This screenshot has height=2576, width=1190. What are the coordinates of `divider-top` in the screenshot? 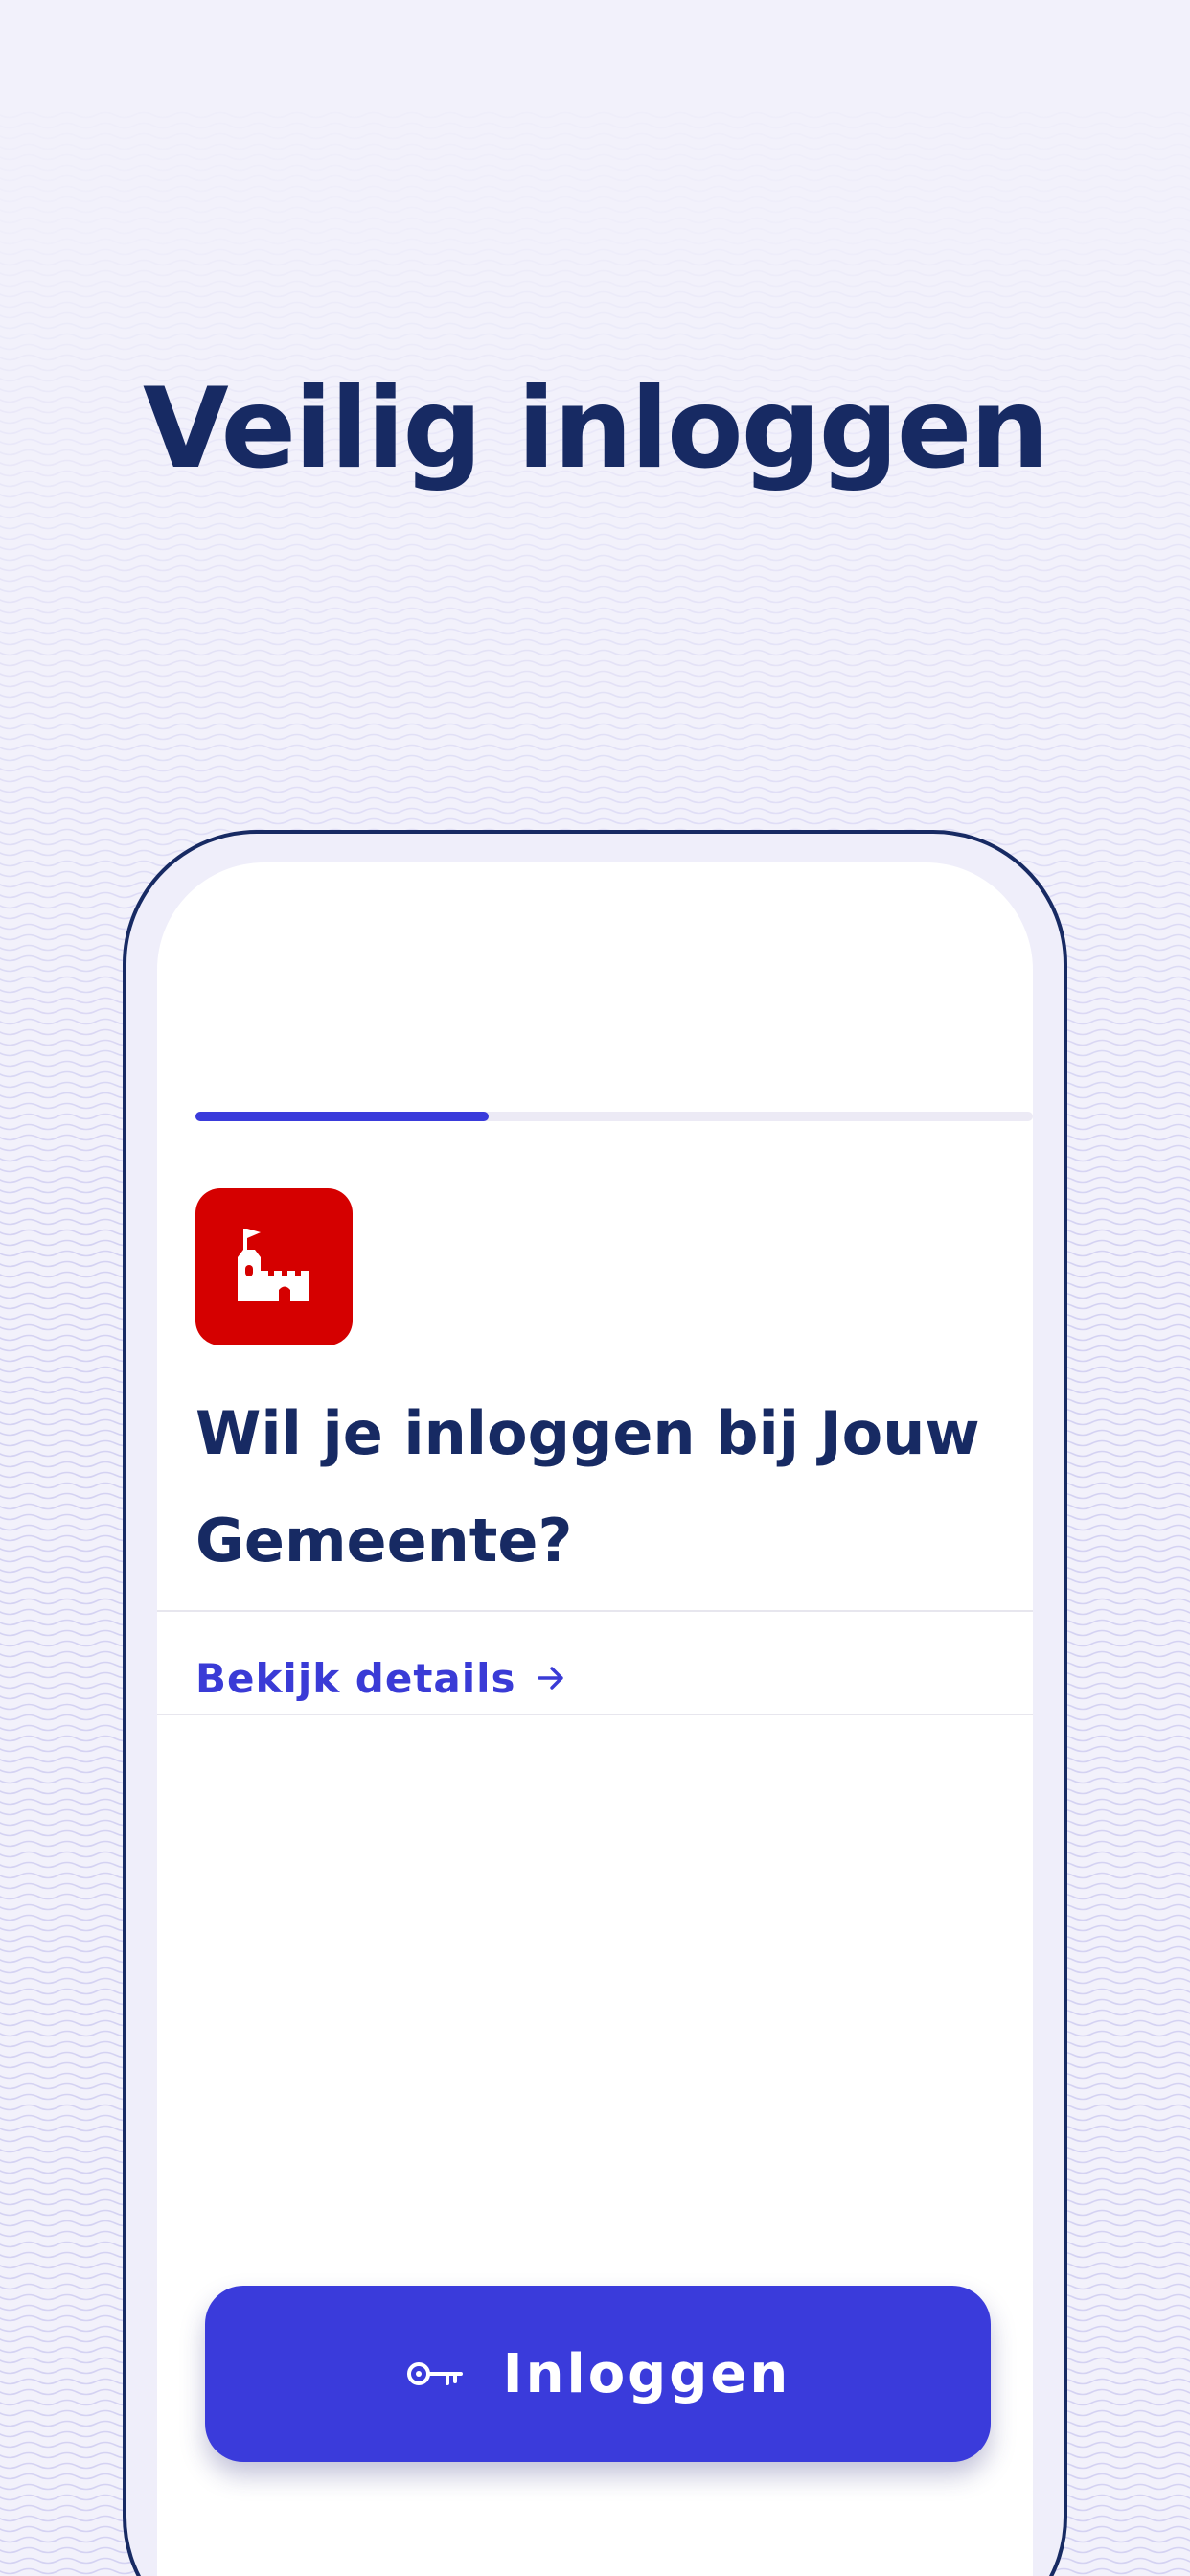 It's located at (595, 1611).